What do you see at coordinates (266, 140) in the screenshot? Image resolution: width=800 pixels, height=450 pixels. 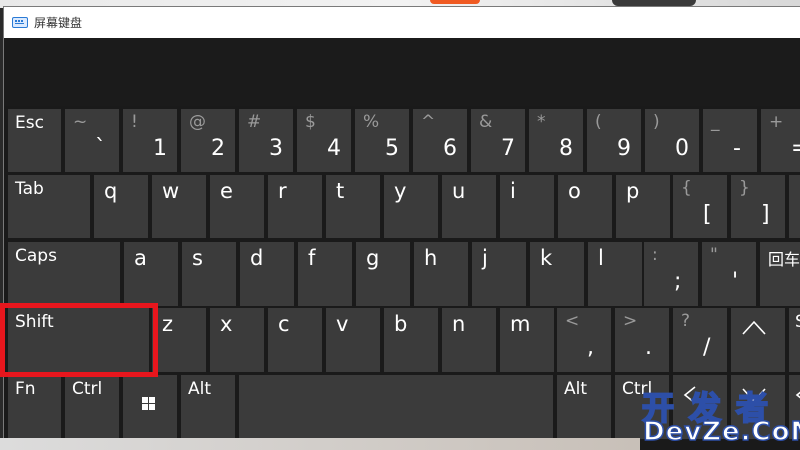 I see `key-num-3: #3` at bounding box center [266, 140].